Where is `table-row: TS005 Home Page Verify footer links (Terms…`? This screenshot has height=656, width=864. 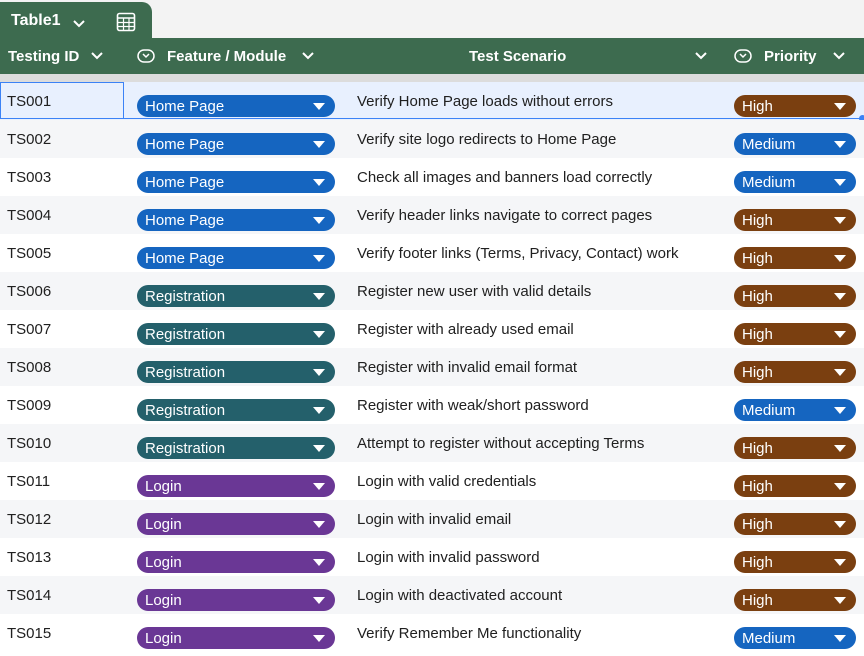
table-row: TS005 Home Page Verify footer links (Terms… is located at coordinates (432, 253).